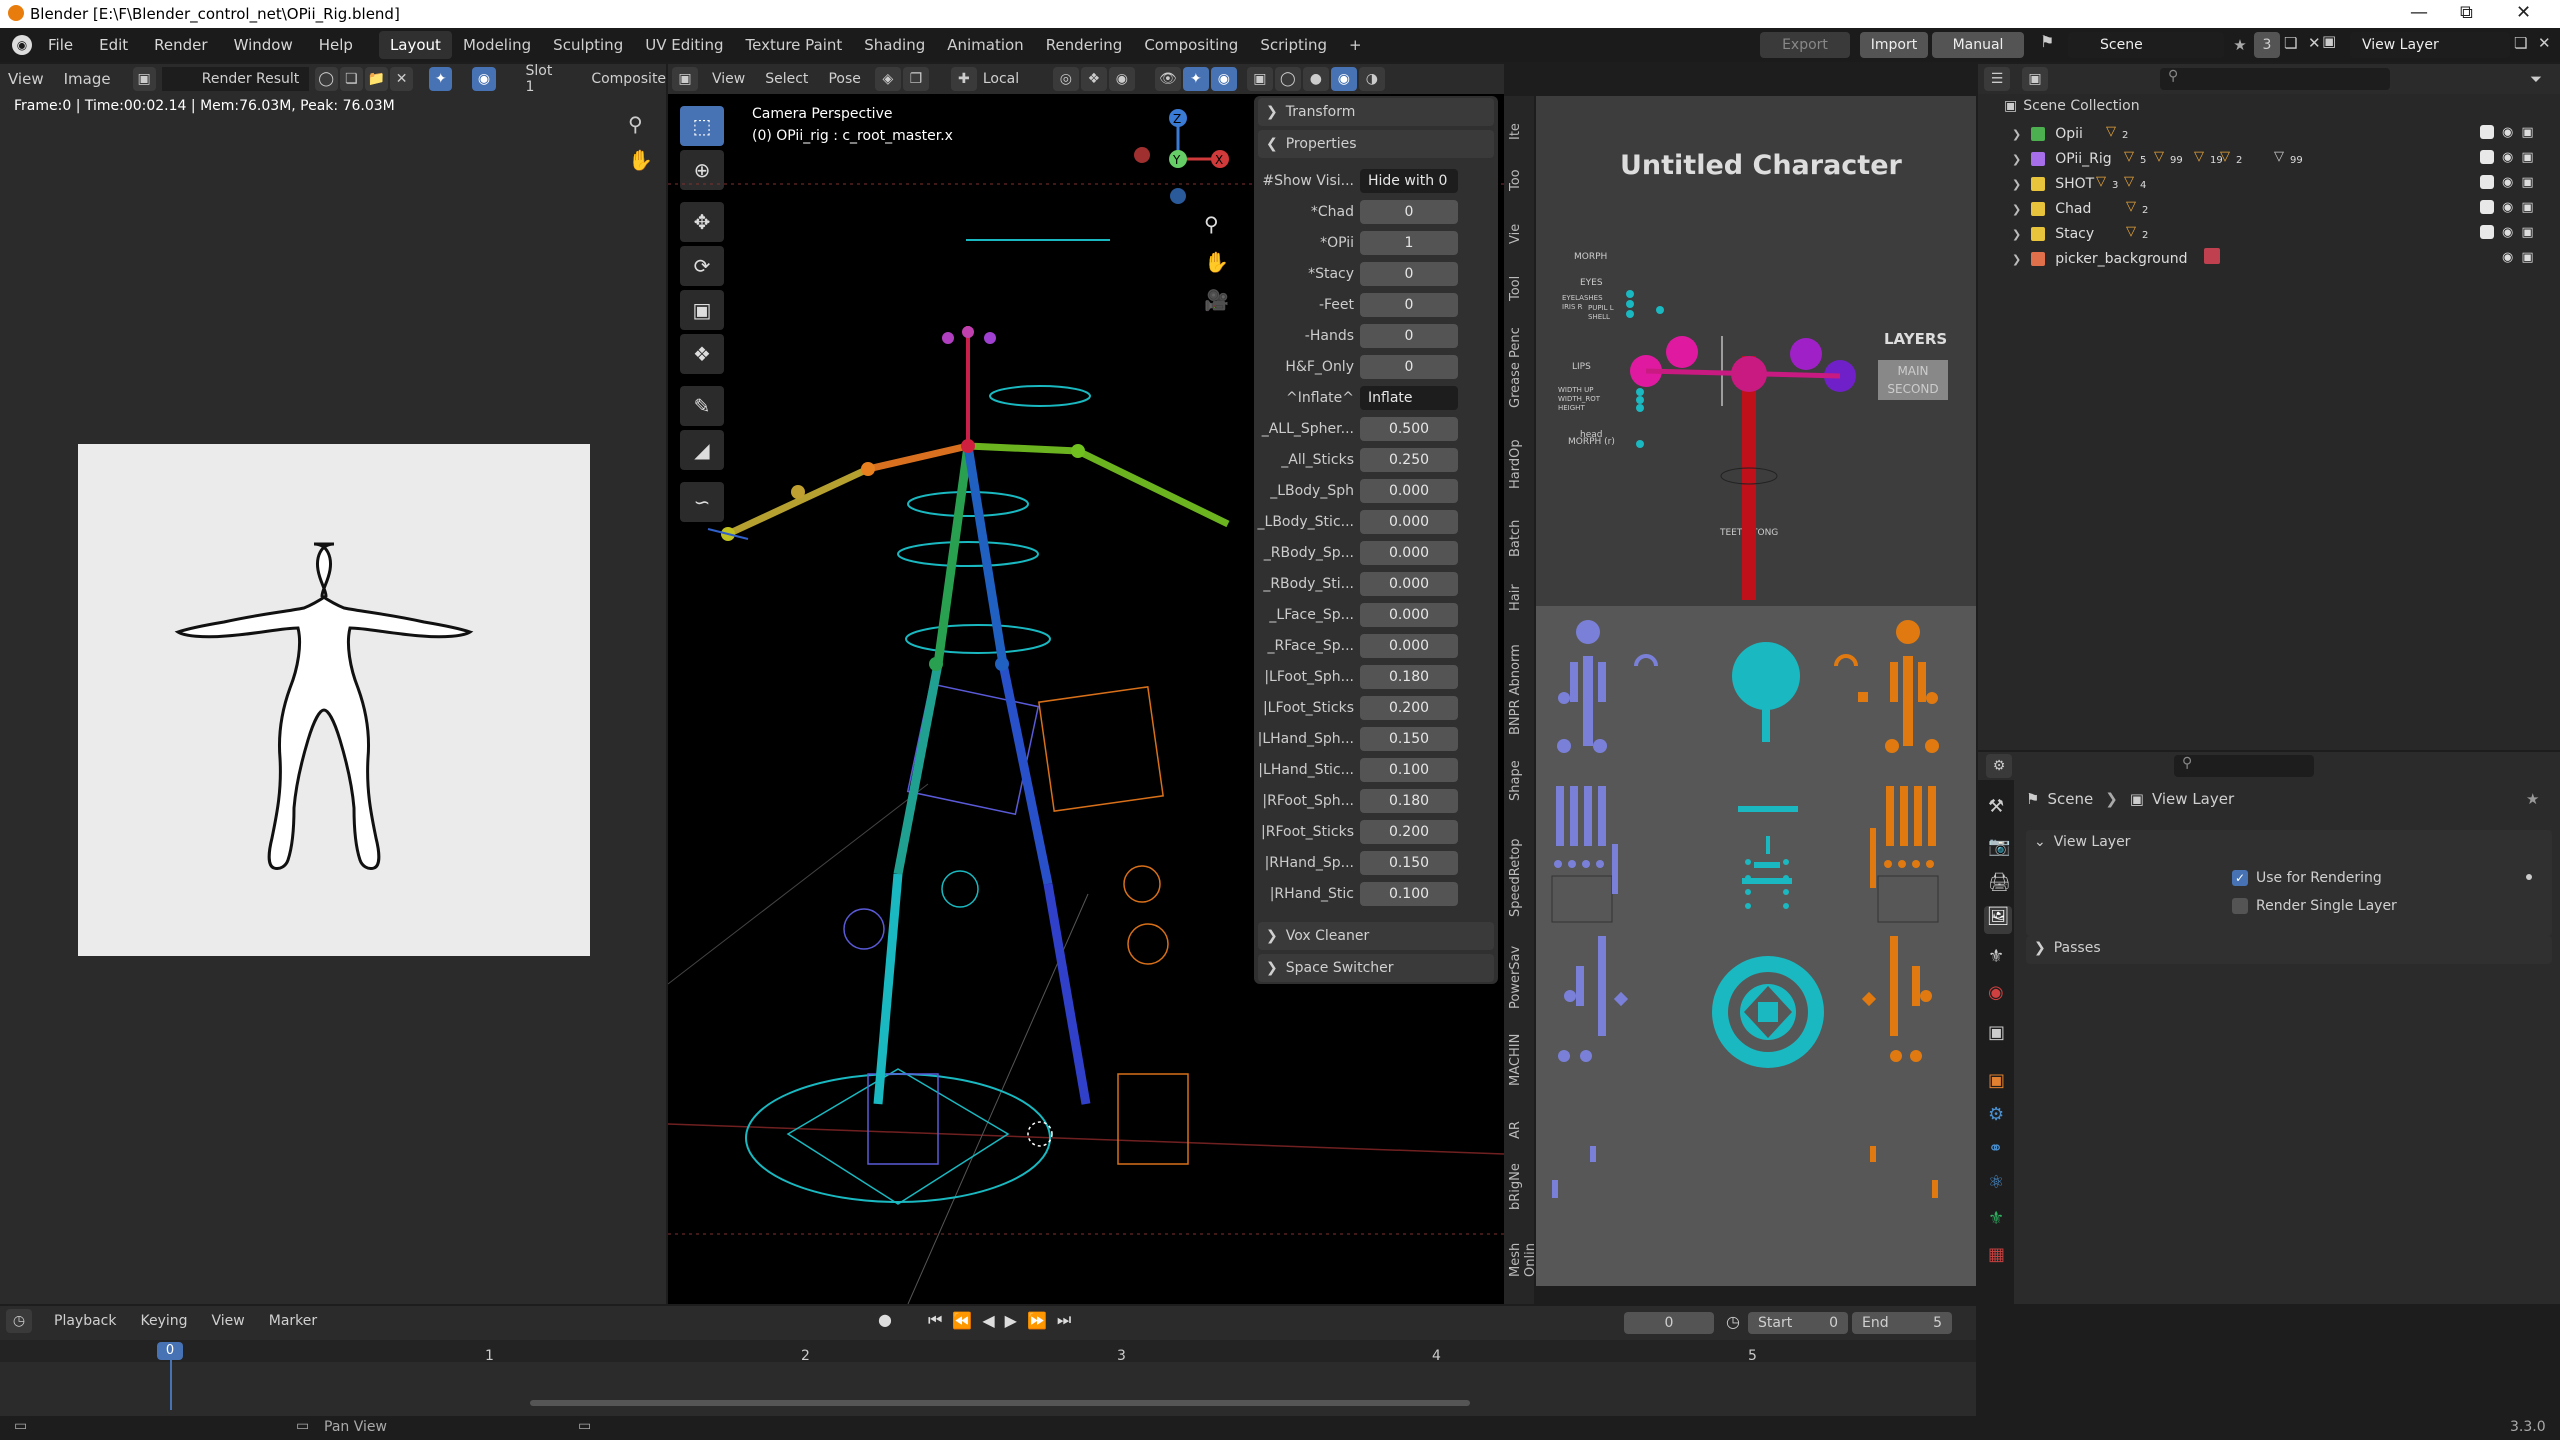 The image size is (2560, 1440). I want to click on close-icon: ✕, so click(2523, 12).